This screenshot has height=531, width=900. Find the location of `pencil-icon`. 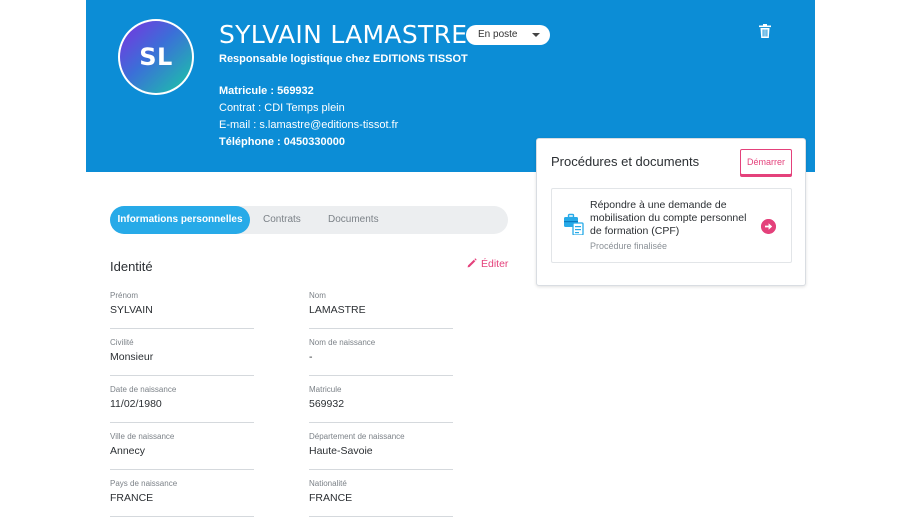

pencil-icon is located at coordinates (472, 263).